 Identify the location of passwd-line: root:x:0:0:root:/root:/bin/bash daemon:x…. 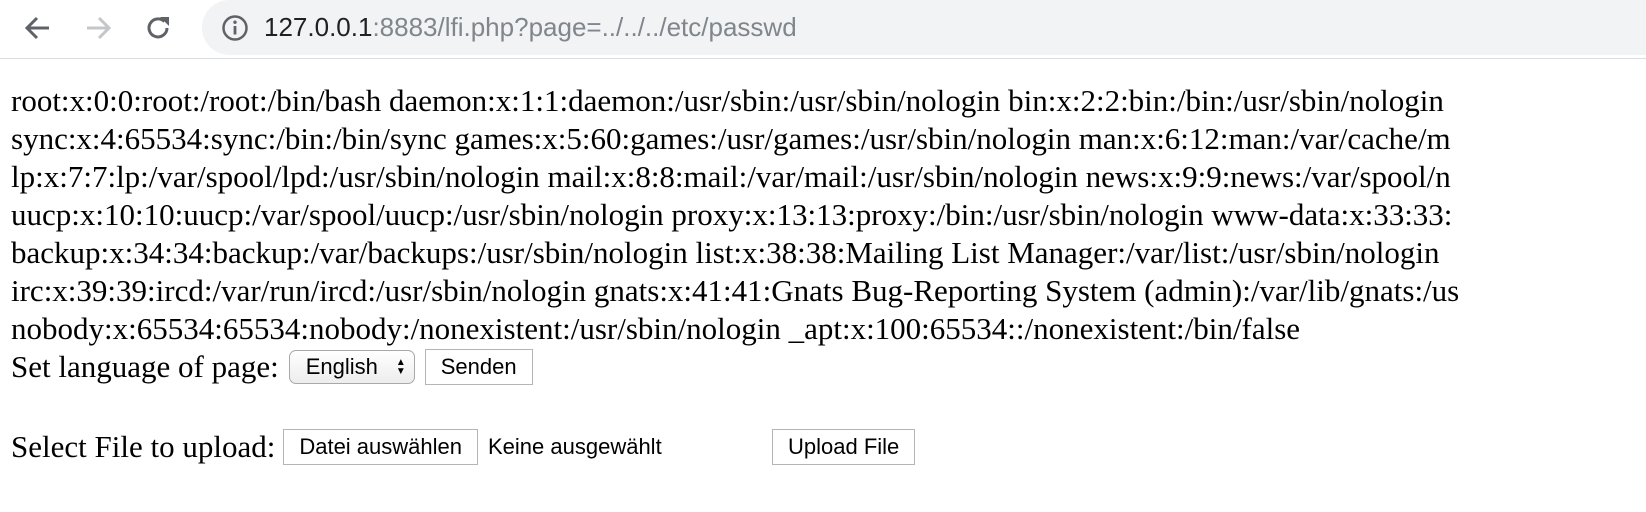
(727, 100).